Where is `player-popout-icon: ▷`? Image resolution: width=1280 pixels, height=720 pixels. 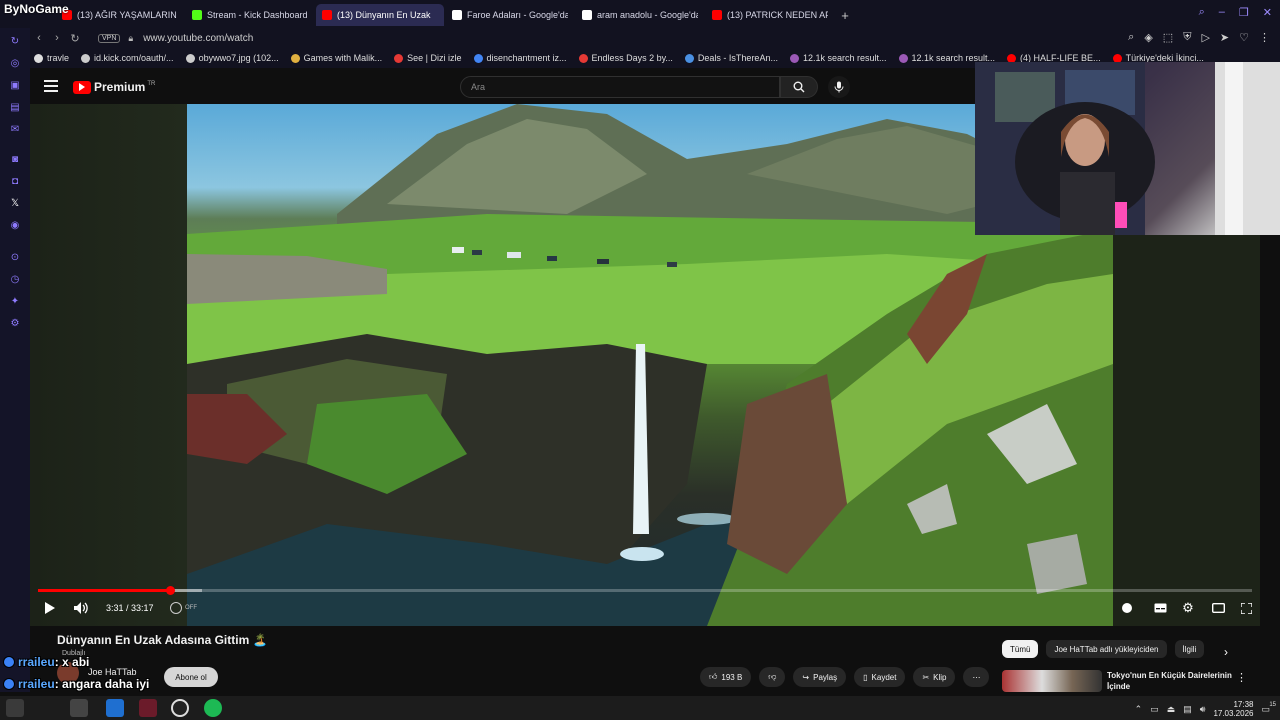 player-popout-icon: ▷ is located at coordinates (1205, 37).